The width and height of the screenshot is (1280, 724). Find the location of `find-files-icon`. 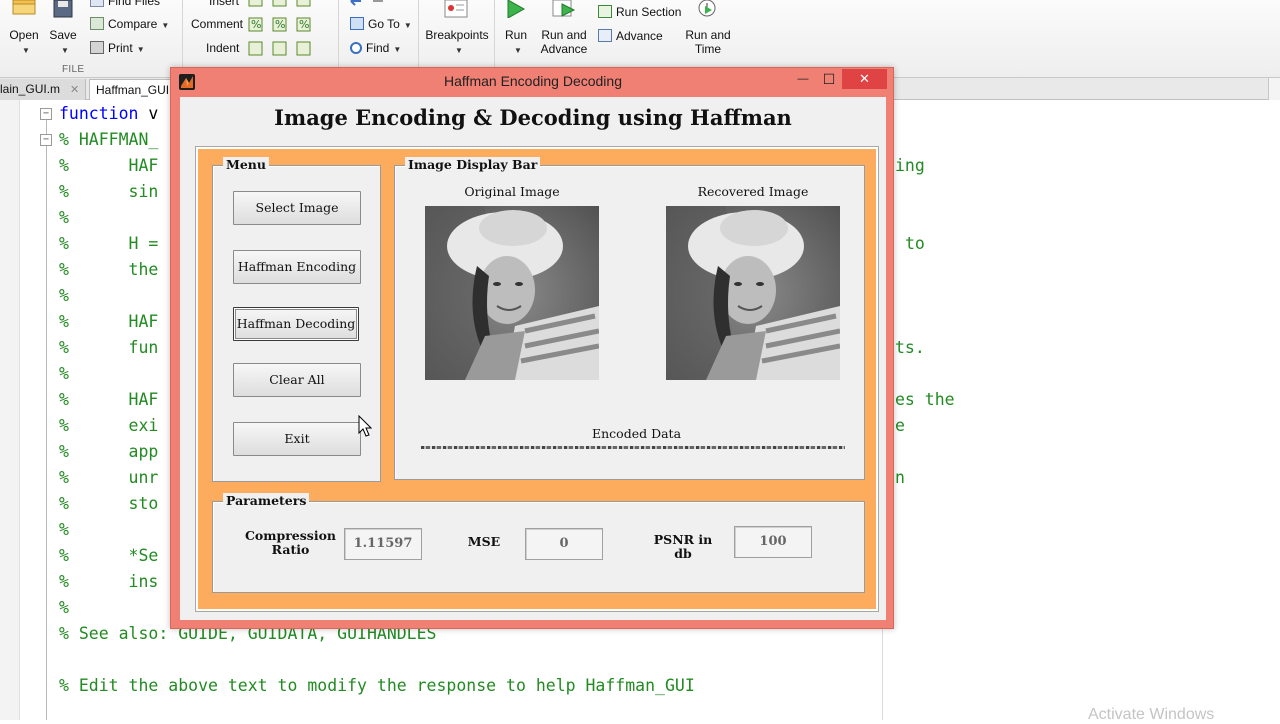

find-files-icon is located at coordinates (97, 3).